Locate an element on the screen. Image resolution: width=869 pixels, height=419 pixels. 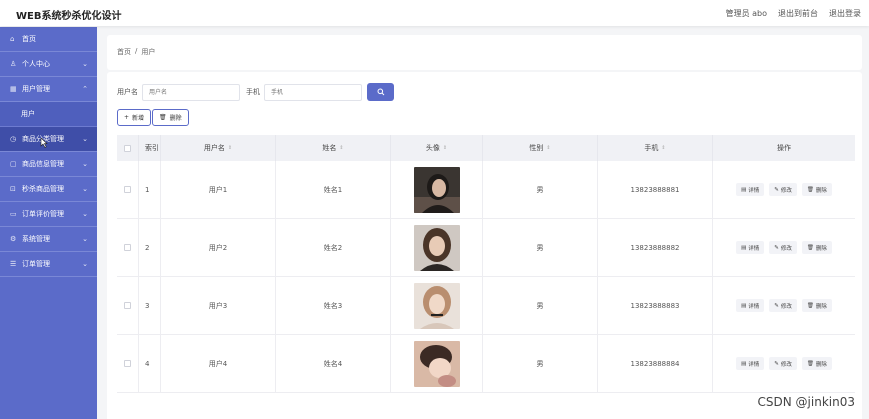
name-cell: 姓名1 is located at coordinates (333, 189).